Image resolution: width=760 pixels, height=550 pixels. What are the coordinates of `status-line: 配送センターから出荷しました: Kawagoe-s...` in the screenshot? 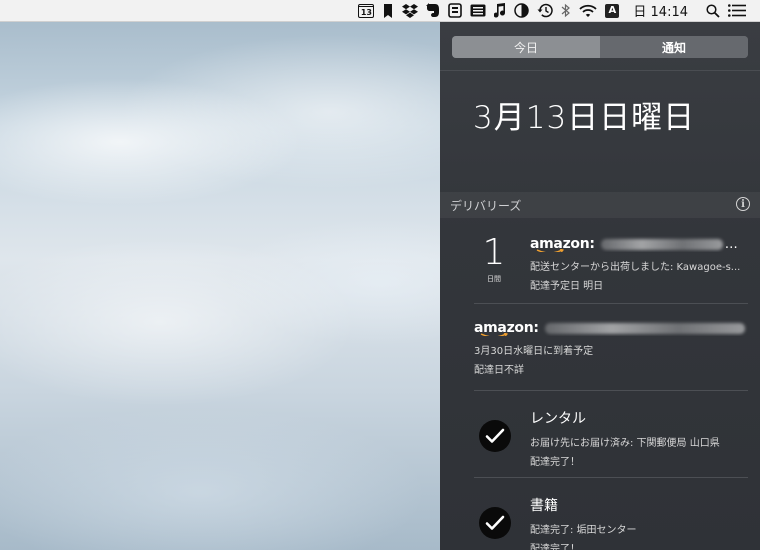 It's located at (635, 267).